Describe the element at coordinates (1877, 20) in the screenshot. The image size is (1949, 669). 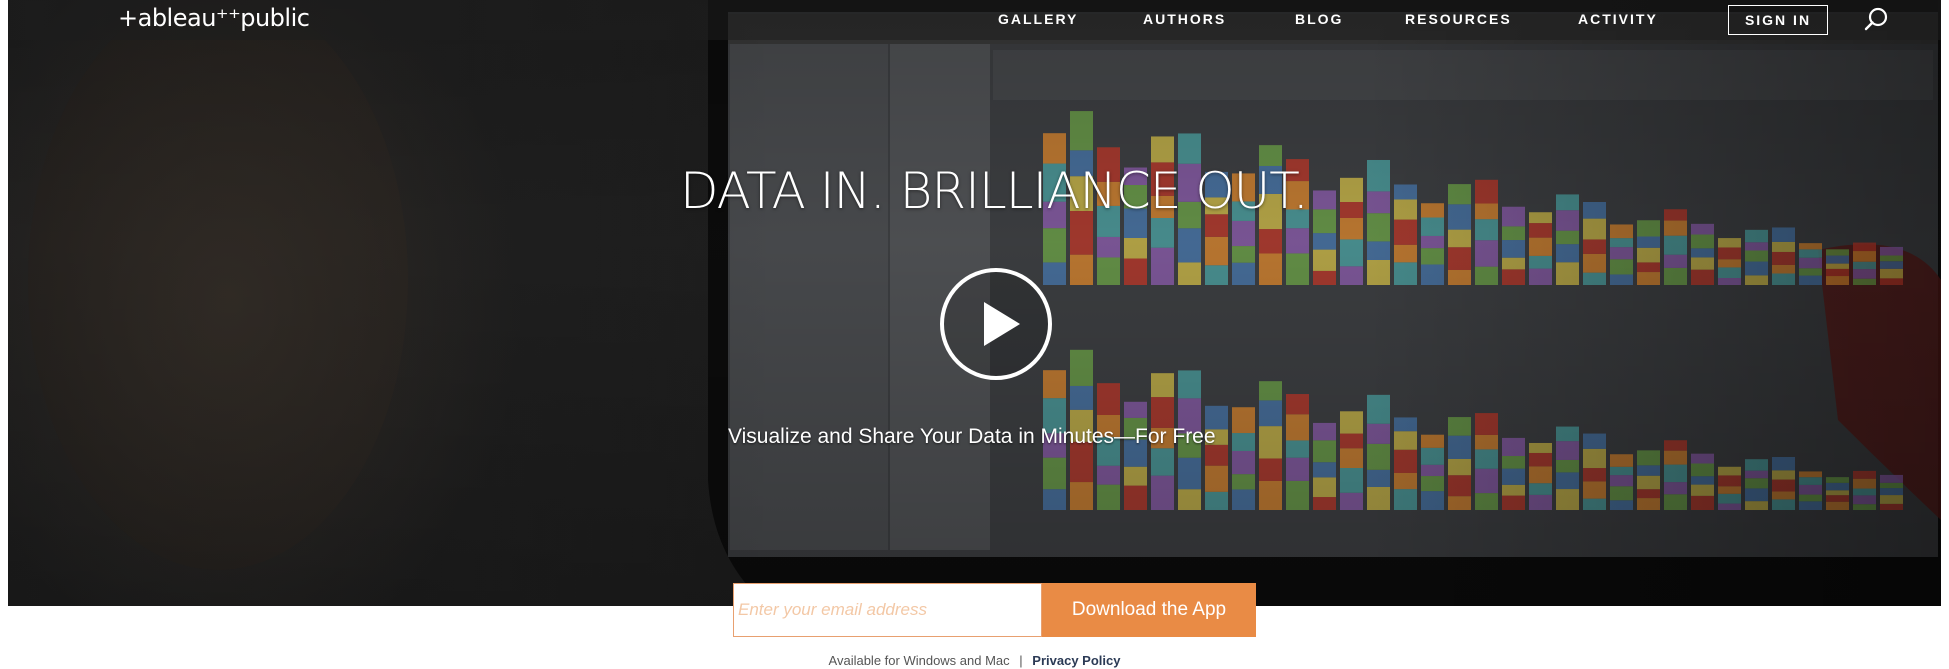
I see `search-button` at that location.